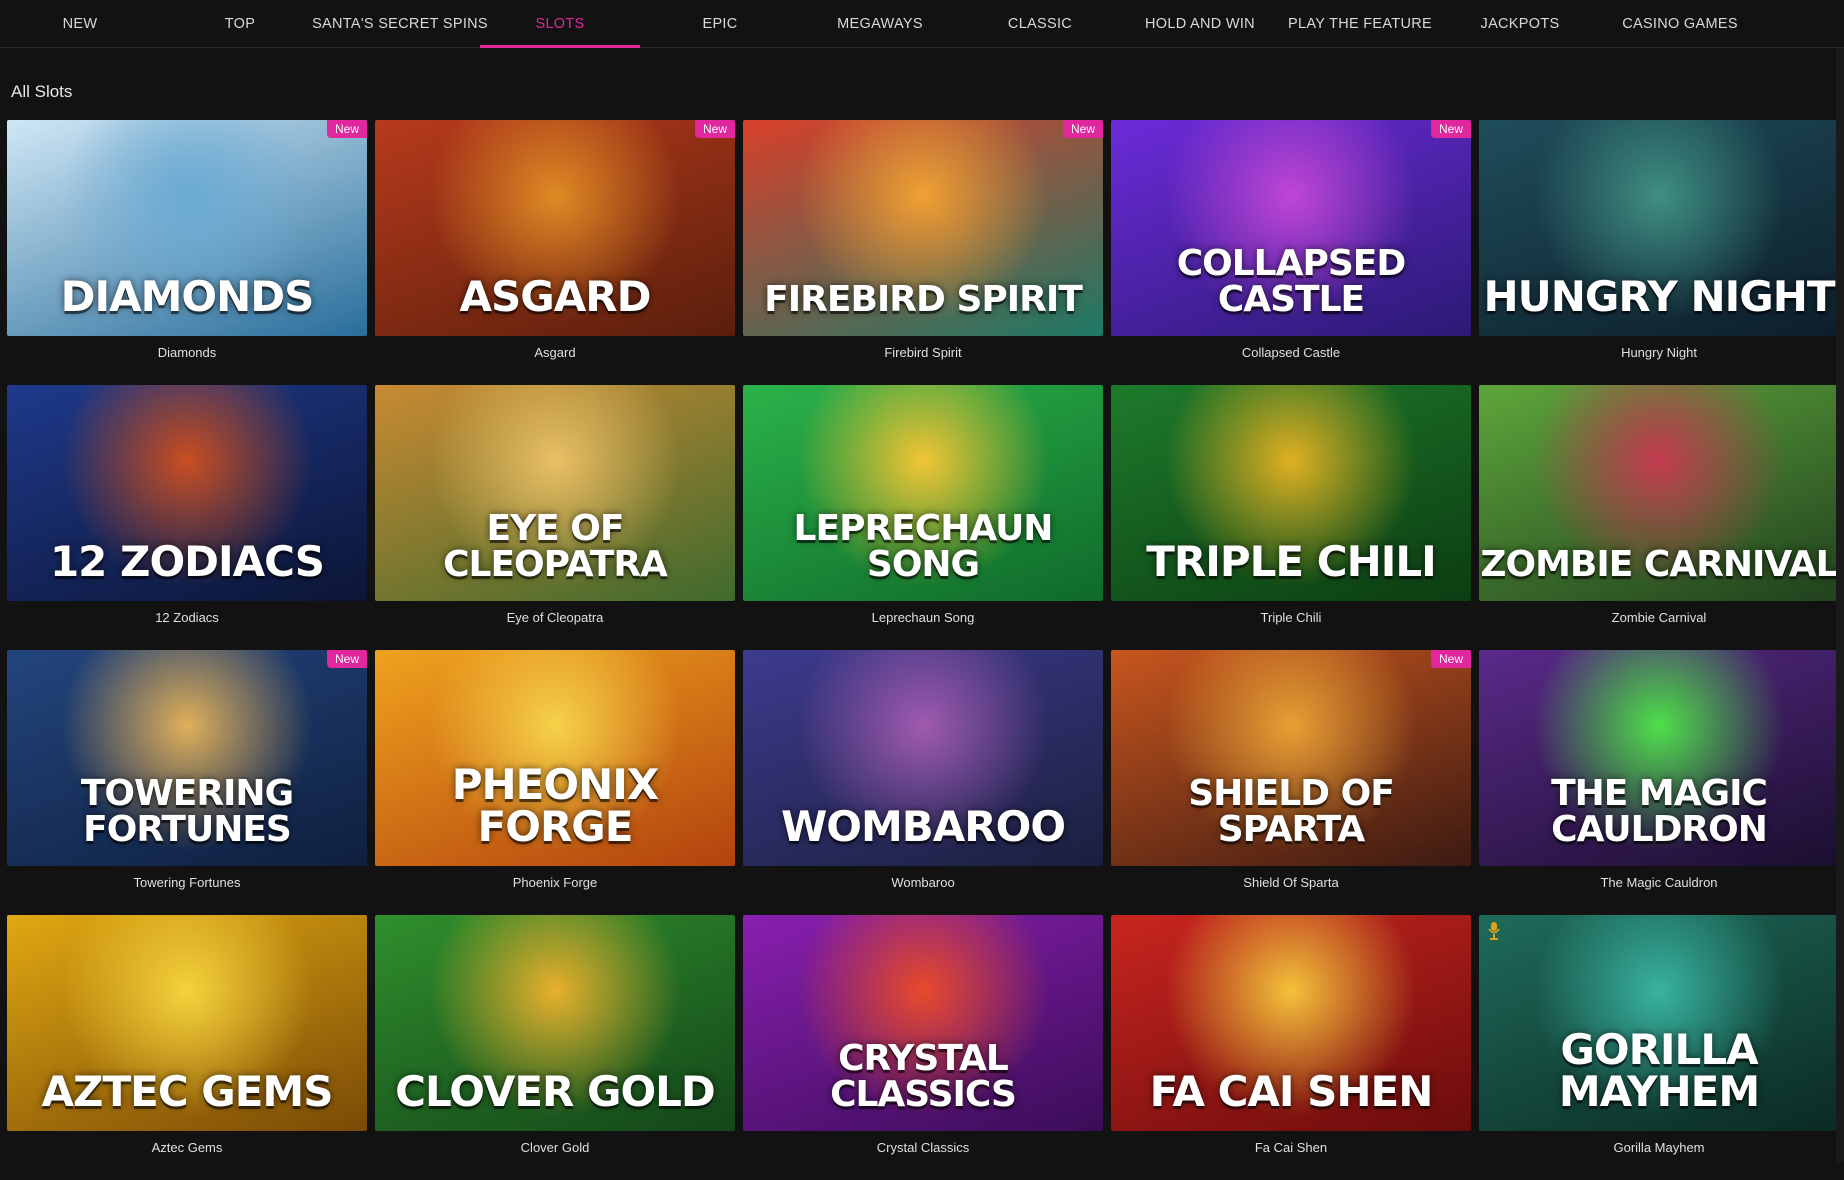  I want to click on game-card: 12 ZODIACS 12 Zodiacs, so click(187, 517).